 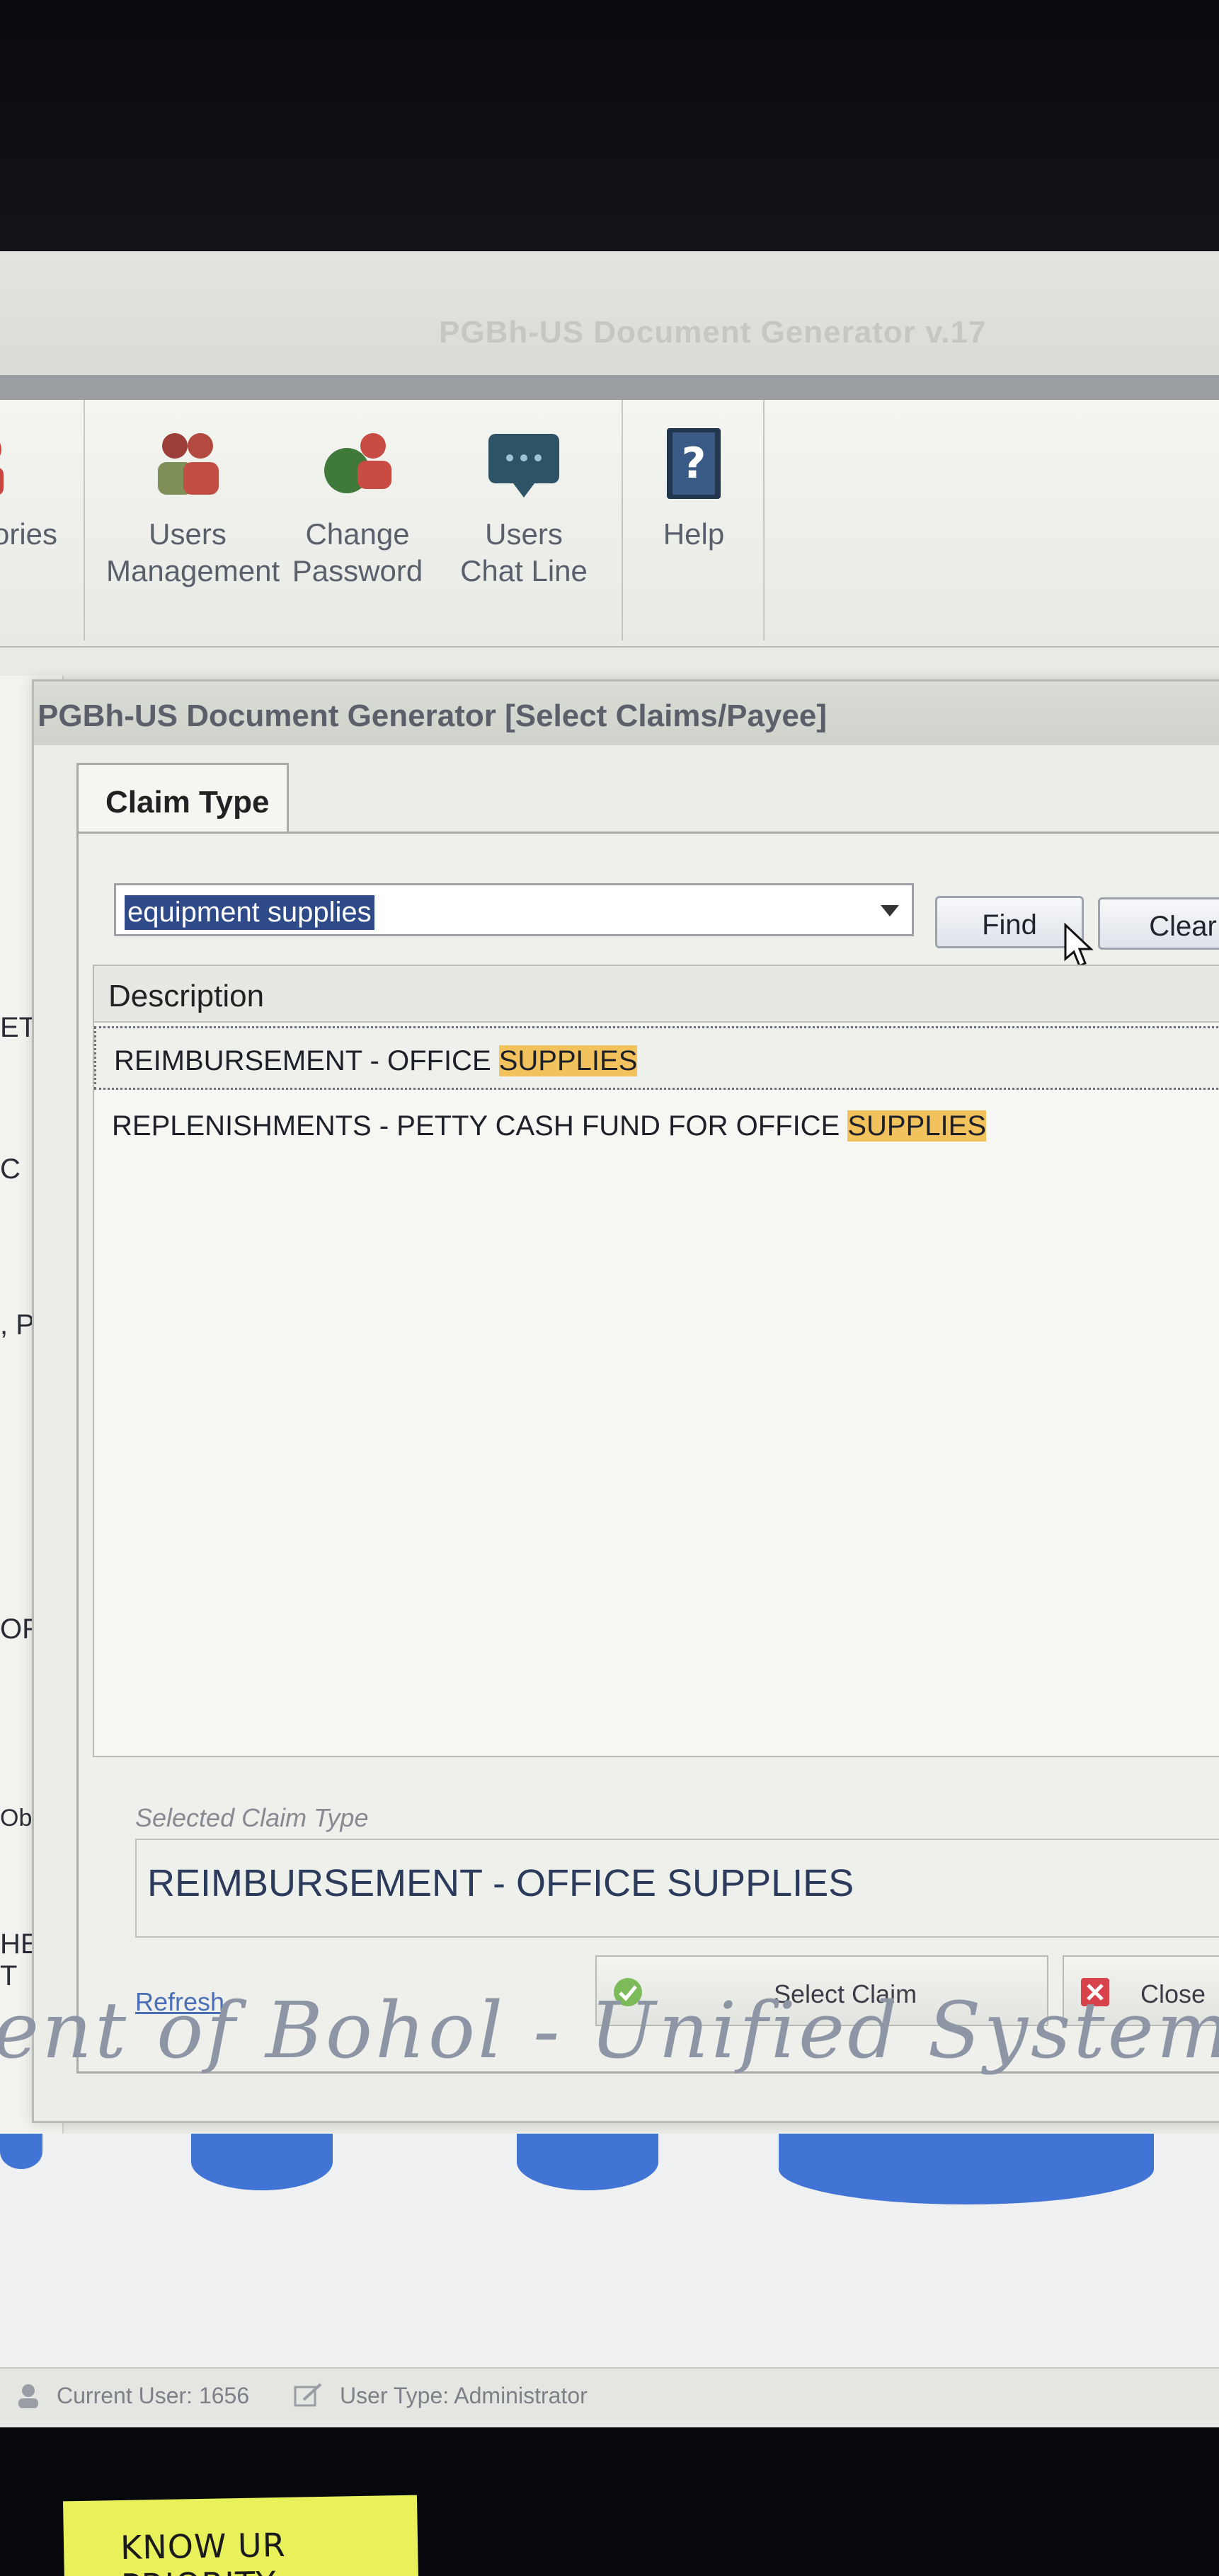 I want to click on column-header-description: Description, so click(x=656, y=994).